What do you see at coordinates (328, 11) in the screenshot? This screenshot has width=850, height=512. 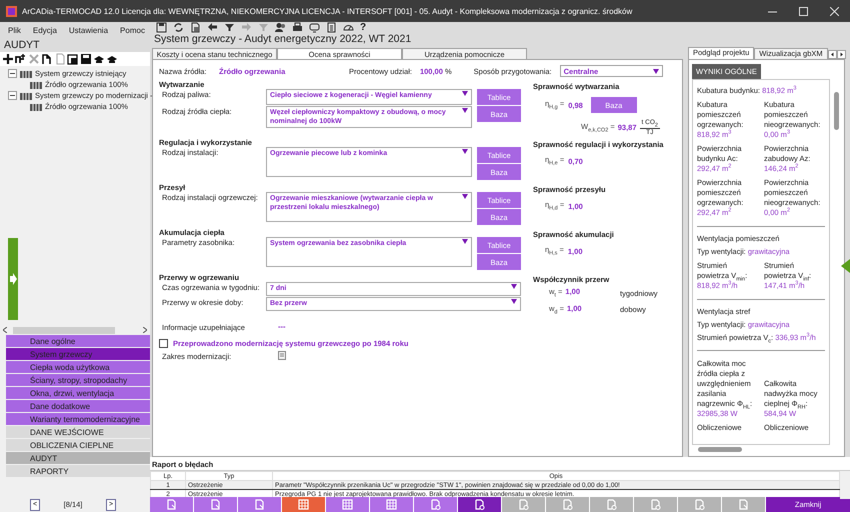 I see `window-title: ArCADia-TERMOCAD 12.0 Licencja dla: WEWNĘTRZNA, NIEKOMERCYJNA LICENCJA - INTERSOFT [001] - 05. Audyt - Kompleksowa modernizacja z ogranicz. środków` at bounding box center [328, 11].